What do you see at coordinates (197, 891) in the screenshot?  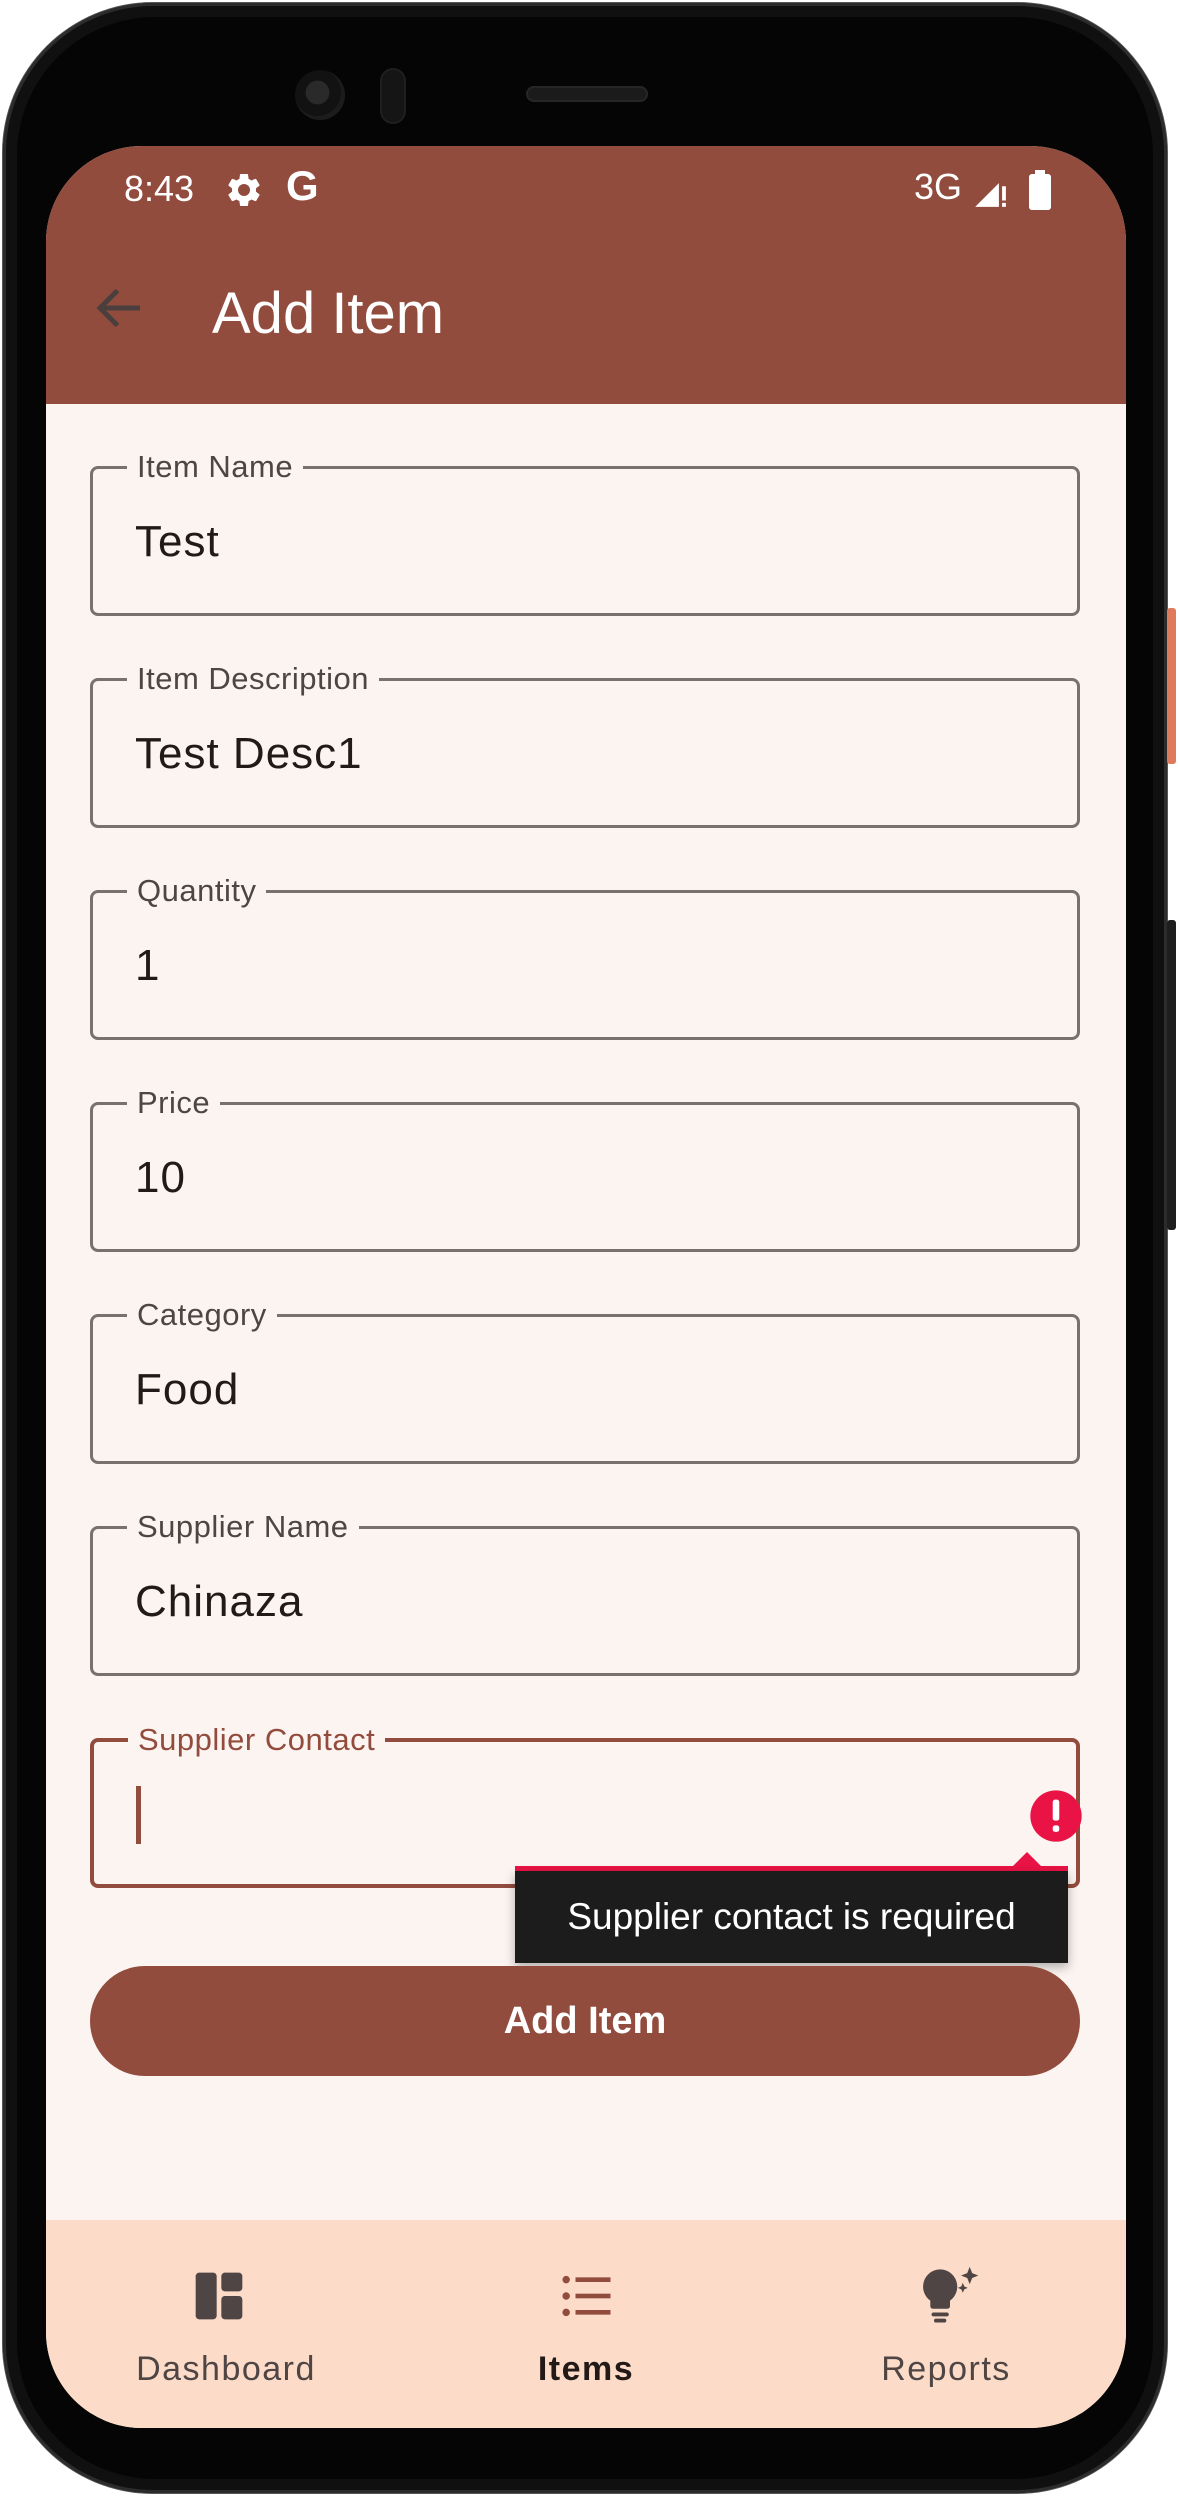 I see `quantity-label: Quantity` at bounding box center [197, 891].